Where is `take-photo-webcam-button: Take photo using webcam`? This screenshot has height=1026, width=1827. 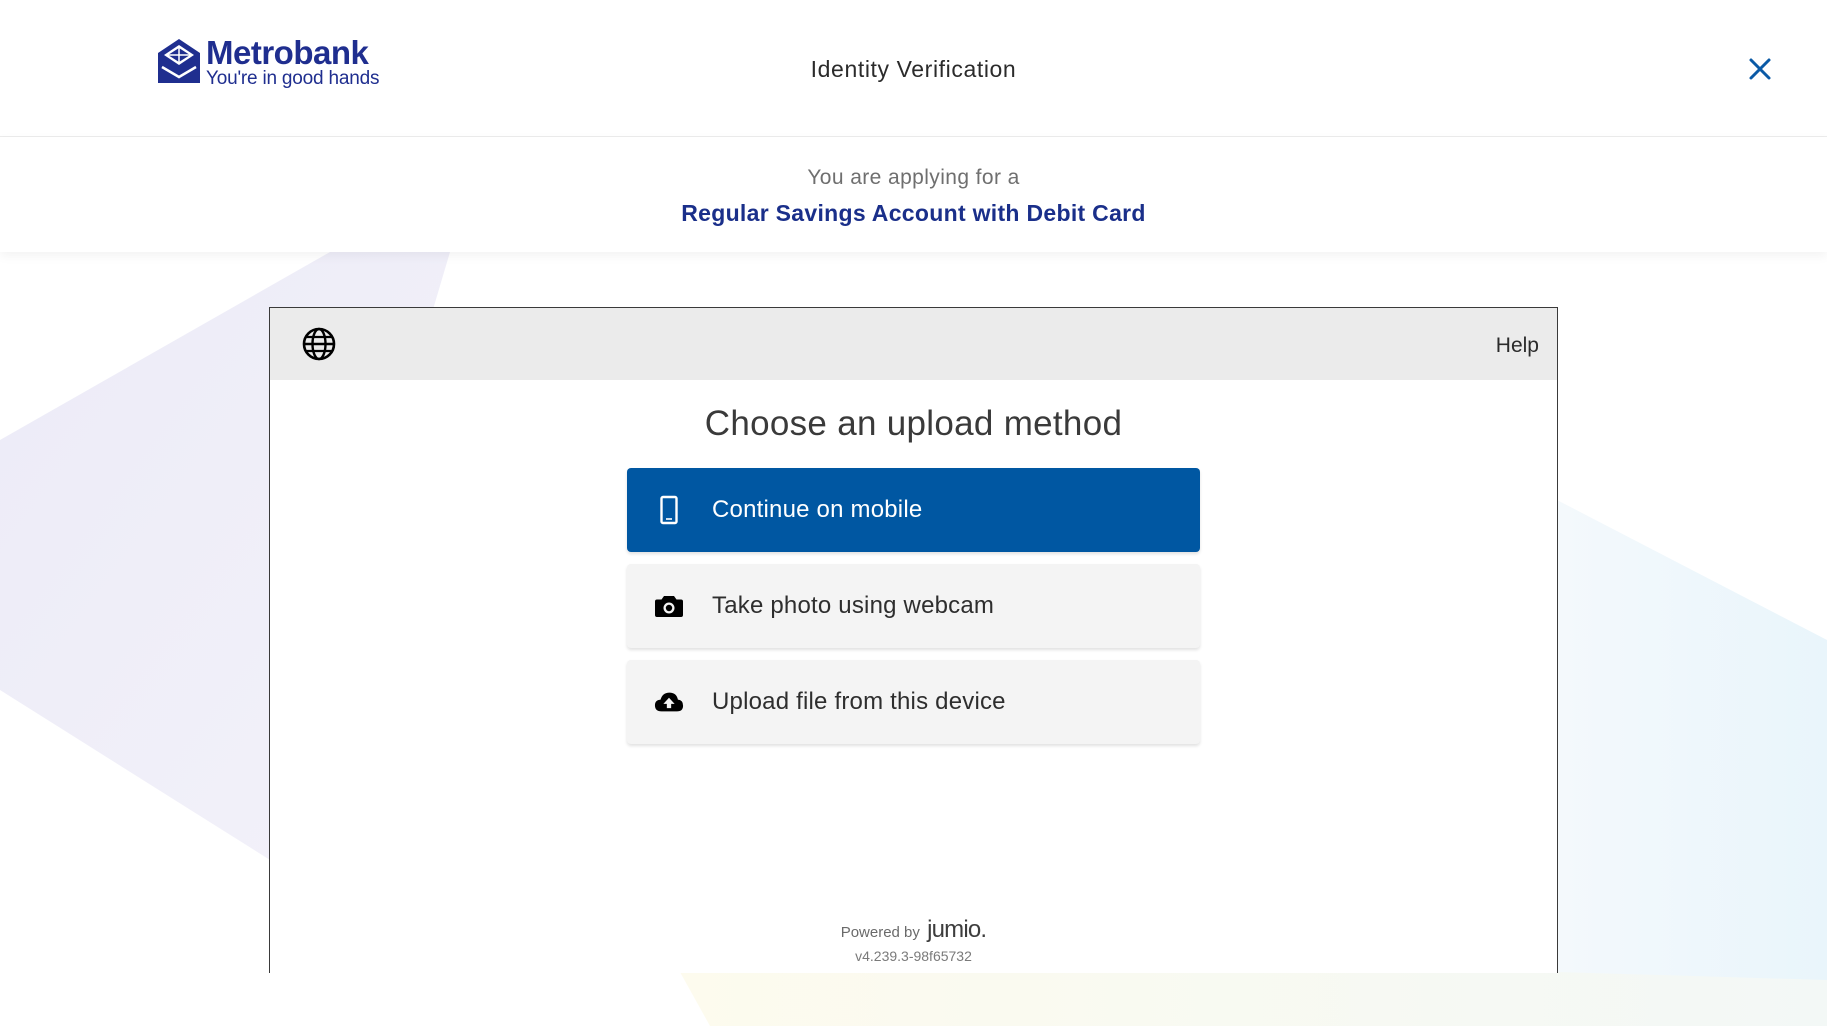 take-photo-webcam-button: Take photo using webcam is located at coordinates (913, 606).